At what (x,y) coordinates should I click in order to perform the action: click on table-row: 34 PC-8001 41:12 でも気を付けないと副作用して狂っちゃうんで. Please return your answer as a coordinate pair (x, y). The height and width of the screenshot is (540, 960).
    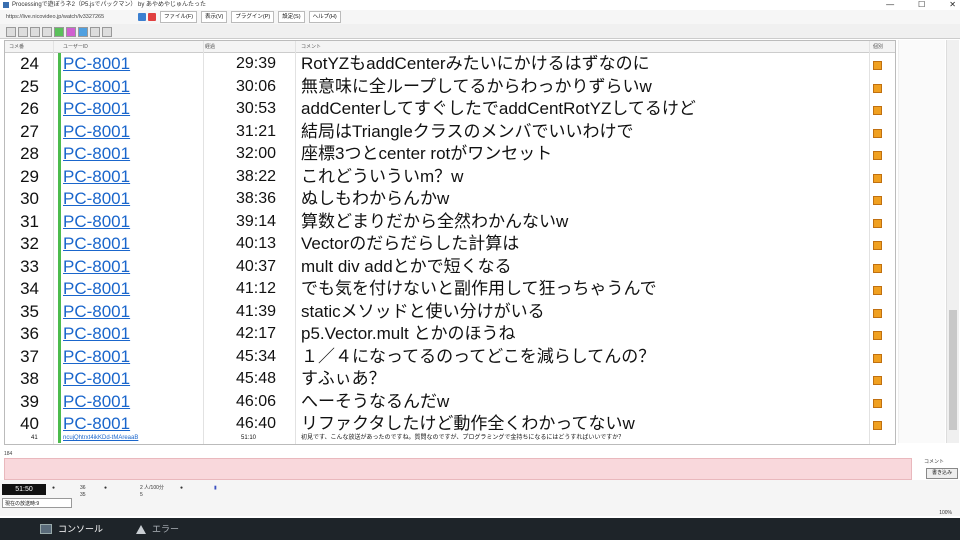
    Looking at the image, I should click on (450, 289).